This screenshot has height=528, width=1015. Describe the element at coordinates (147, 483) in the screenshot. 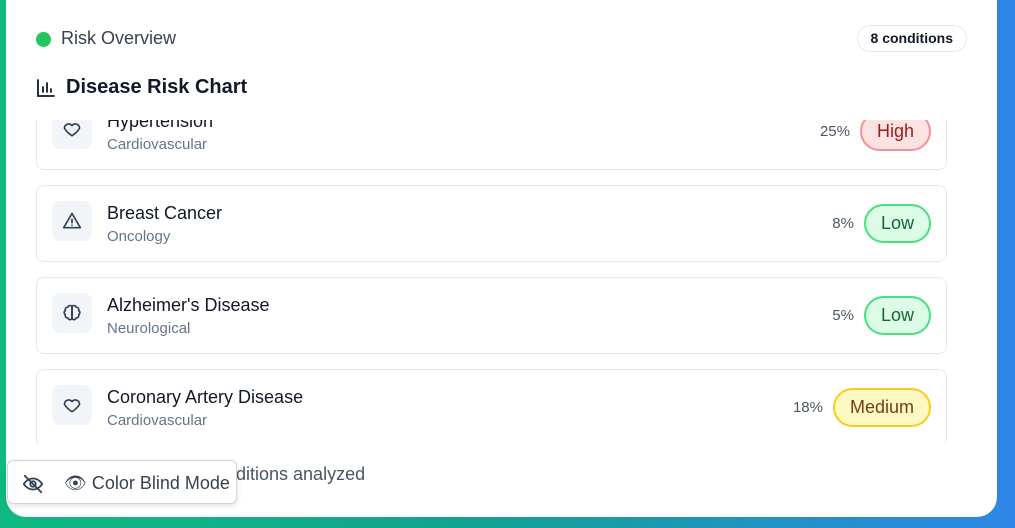

I see `color-blind-mode-label: 👁 Color Blind Mode` at that location.